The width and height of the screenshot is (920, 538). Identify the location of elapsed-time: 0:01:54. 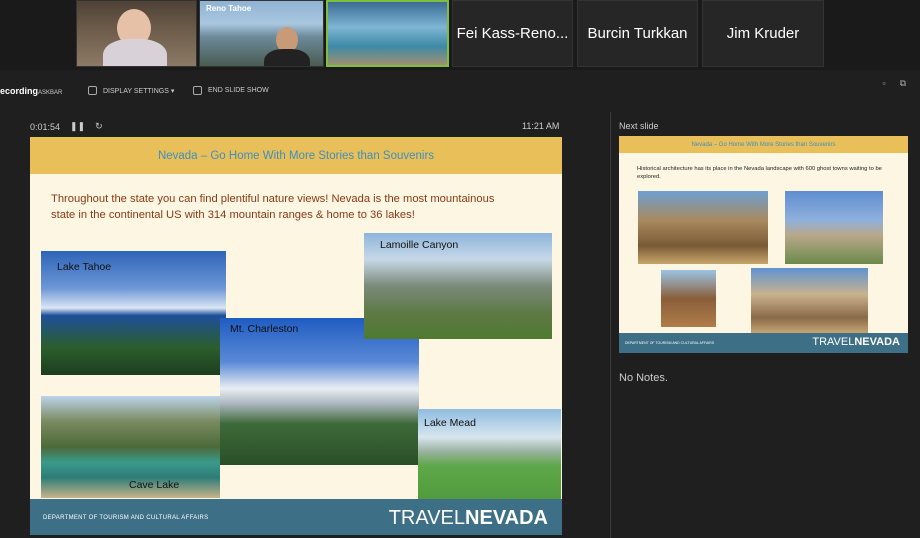
(45, 126).